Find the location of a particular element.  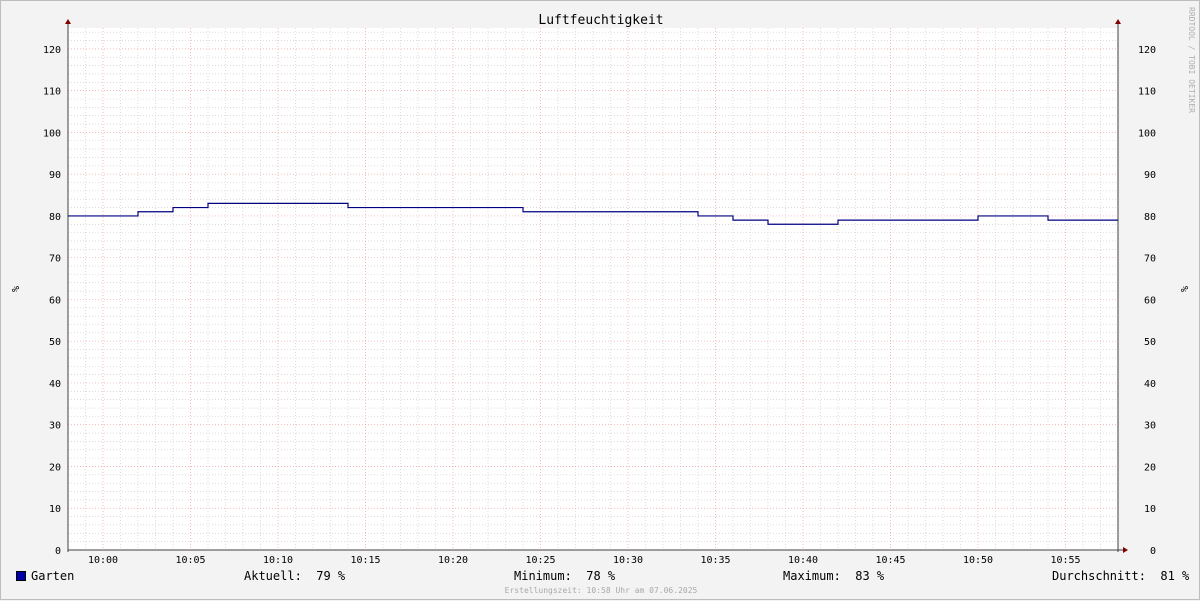

y-tick-label-left: 20 is located at coordinates (55, 467).